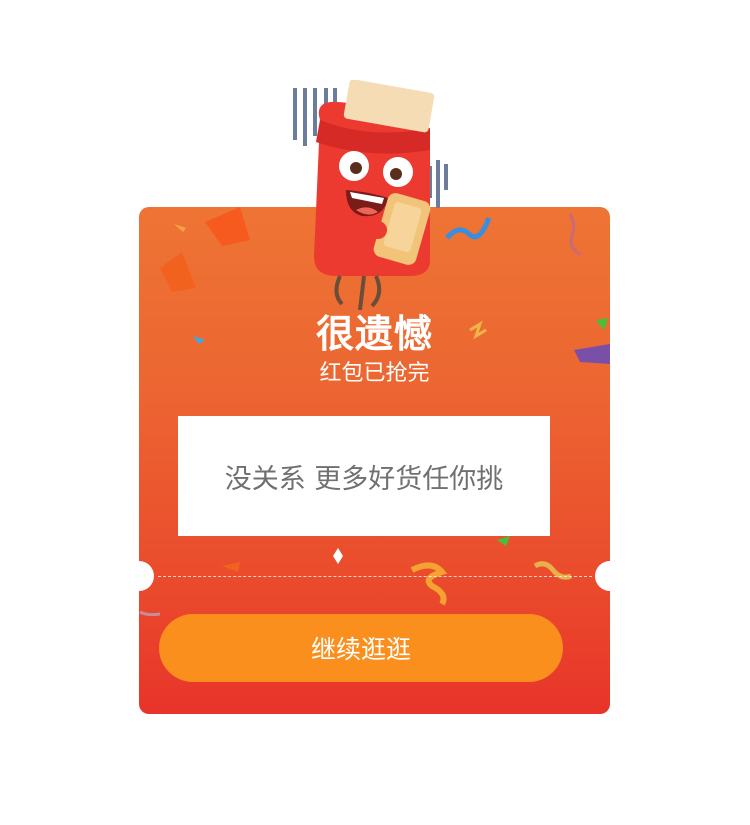  Describe the element at coordinates (361, 648) in the screenshot. I see `continue-browsing-button: 继续逛逛` at that location.